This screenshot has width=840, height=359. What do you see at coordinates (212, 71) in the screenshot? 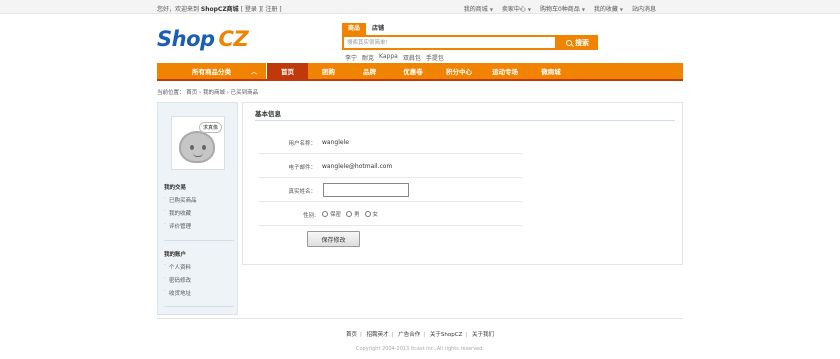
I see `all-categories-button: 所有商品分类 ︿` at bounding box center [212, 71].